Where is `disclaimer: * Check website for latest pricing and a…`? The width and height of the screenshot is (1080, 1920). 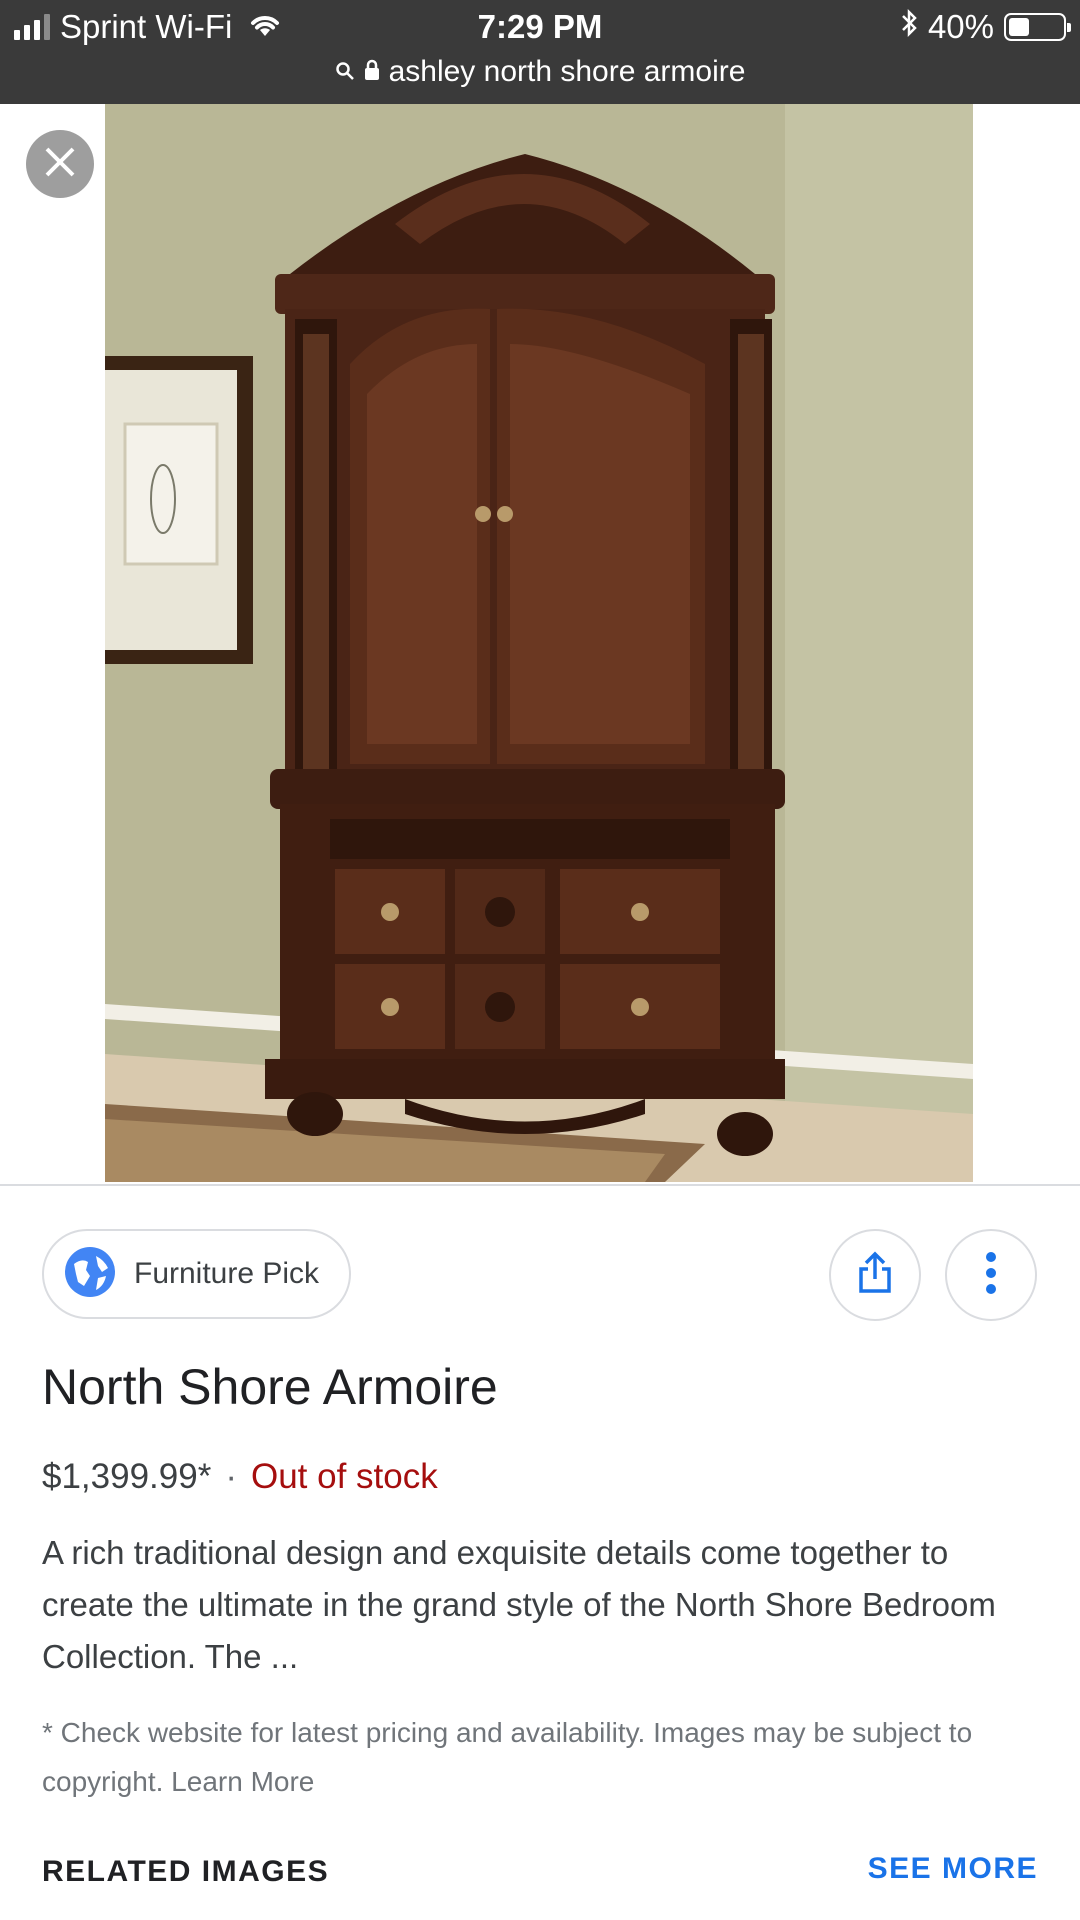 disclaimer: * Check website for latest pricing and a… is located at coordinates (507, 1757).